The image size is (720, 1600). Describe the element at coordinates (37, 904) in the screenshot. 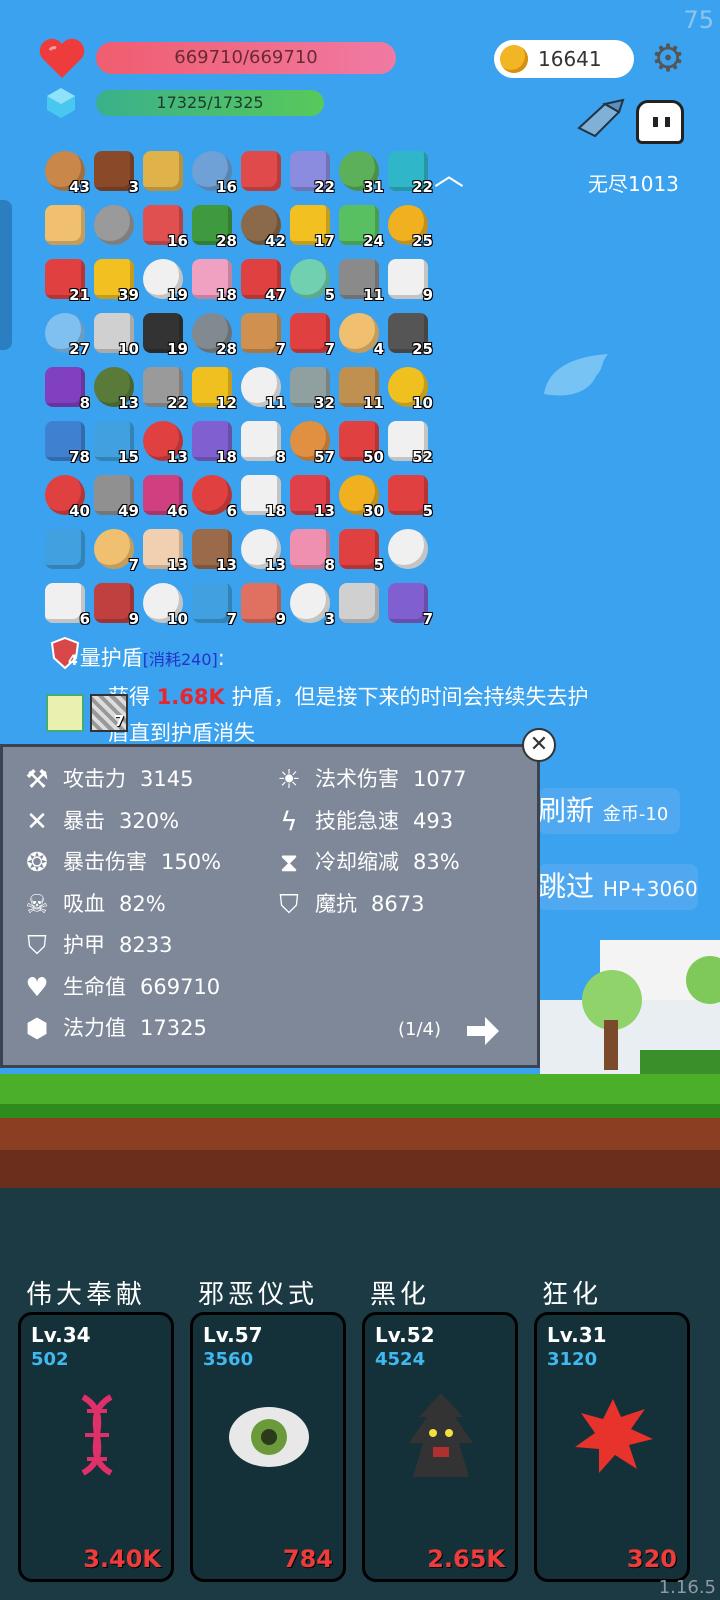

I see `skull-icon: ☠` at that location.